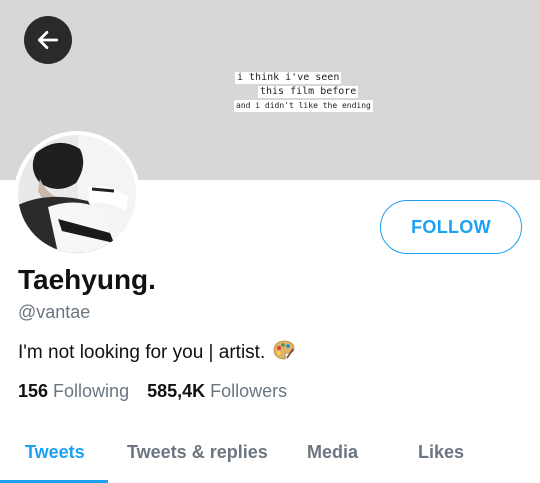 The width and height of the screenshot is (540, 483). What do you see at coordinates (197, 452) in the screenshot?
I see `tab-tweets-replies: Tweets & replies` at bounding box center [197, 452].